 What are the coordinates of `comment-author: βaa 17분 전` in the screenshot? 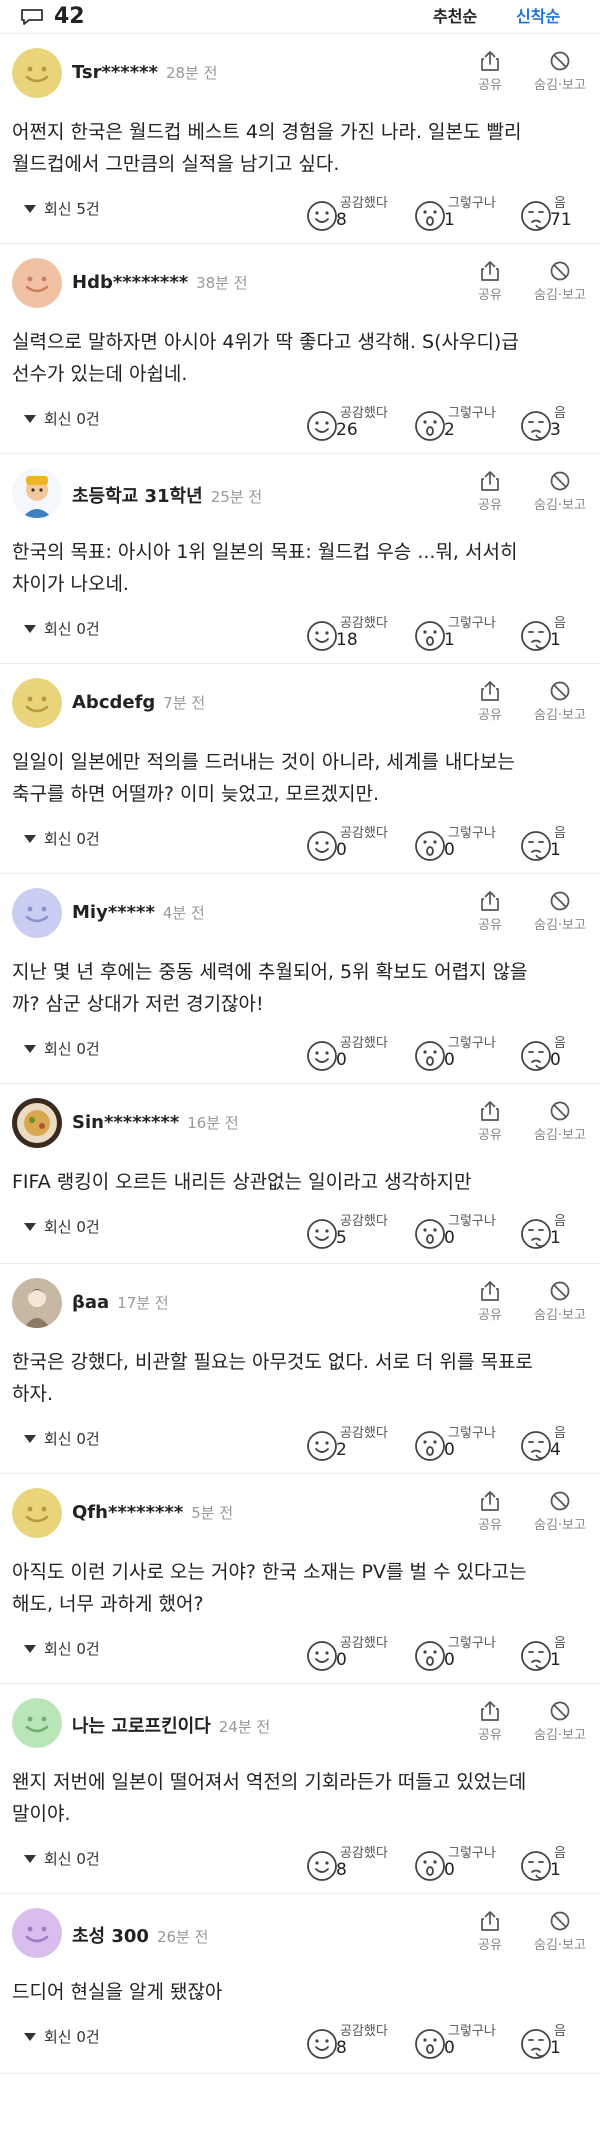 It's located at (120, 1302).